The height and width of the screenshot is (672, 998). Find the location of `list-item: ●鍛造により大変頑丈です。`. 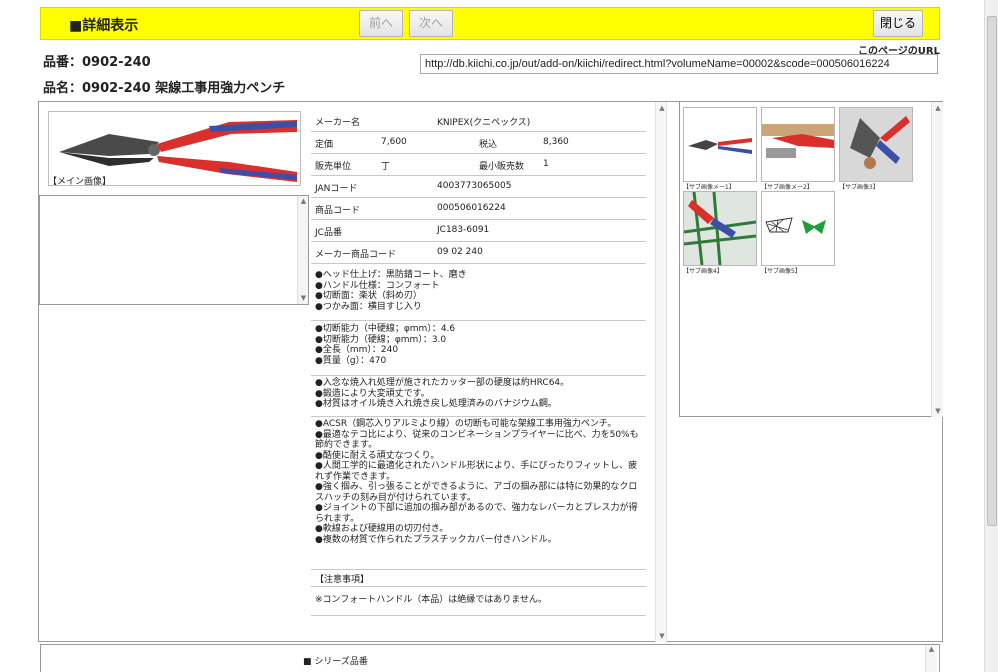

list-item: ●鍛造により大変頑丈です。 is located at coordinates (372, 393).